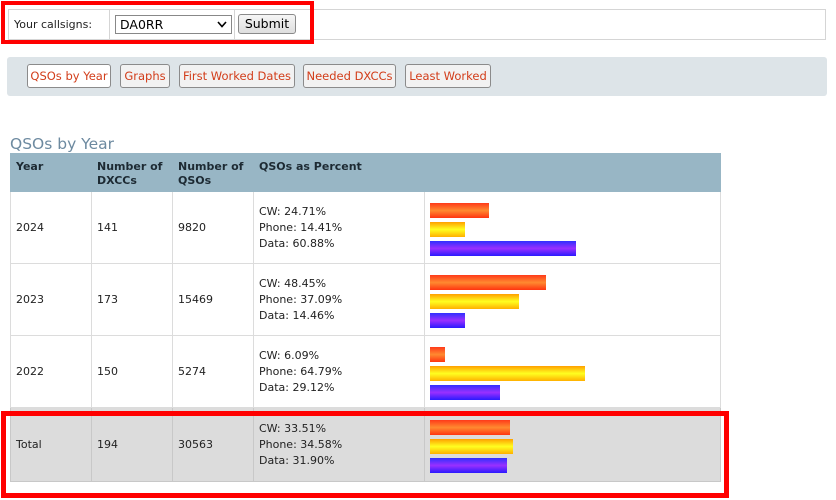 The width and height of the screenshot is (836, 500). Describe the element at coordinates (51, 227) in the screenshot. I see `cell-year: 2024` at that location.